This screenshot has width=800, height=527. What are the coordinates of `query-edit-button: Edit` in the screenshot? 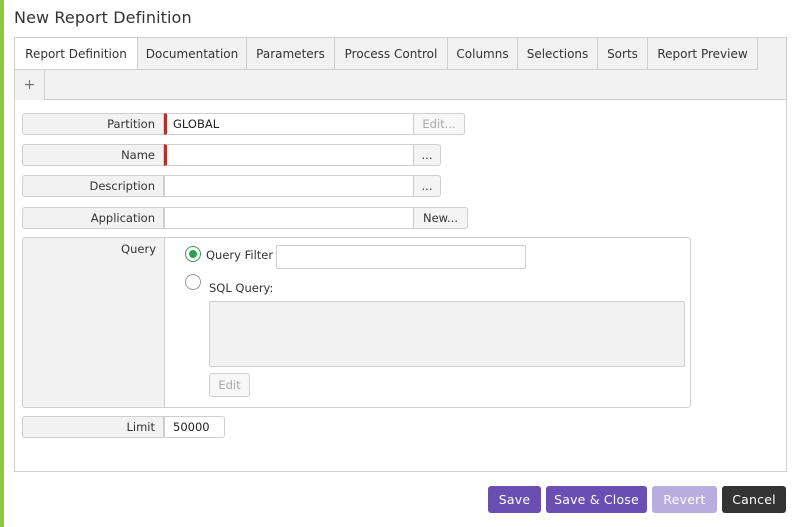 It's located at (229, 385).